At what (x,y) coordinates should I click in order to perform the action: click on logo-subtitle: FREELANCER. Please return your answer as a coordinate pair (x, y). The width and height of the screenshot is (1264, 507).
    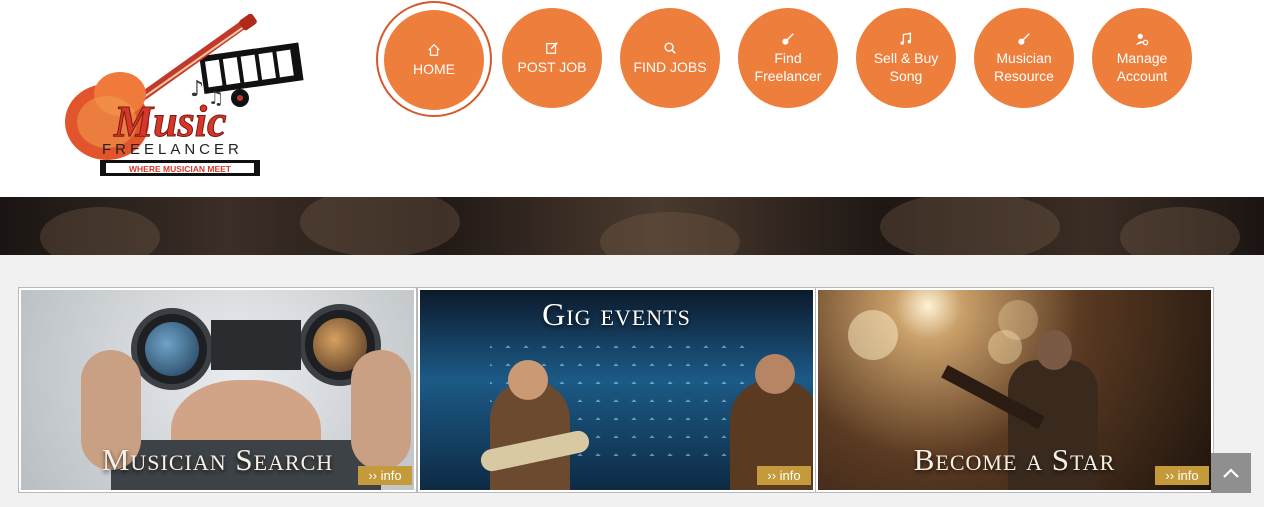
    Looking at the image, I should click on (172, 149).